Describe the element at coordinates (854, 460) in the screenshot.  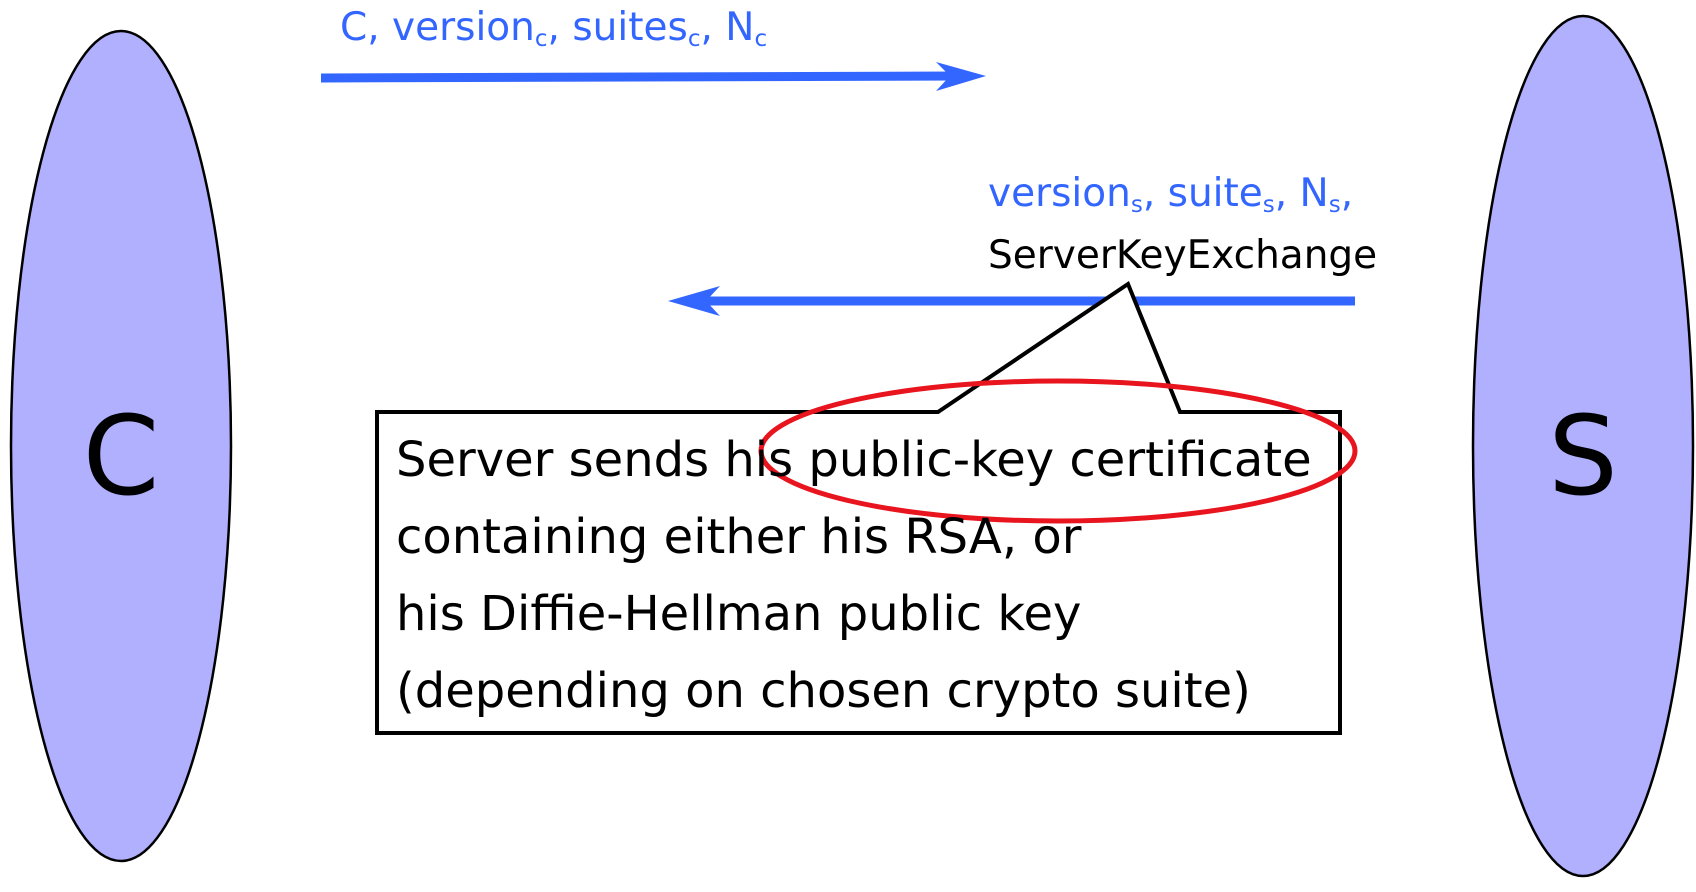
I see `callout-line: Server sends his public-key certificate` at that location.